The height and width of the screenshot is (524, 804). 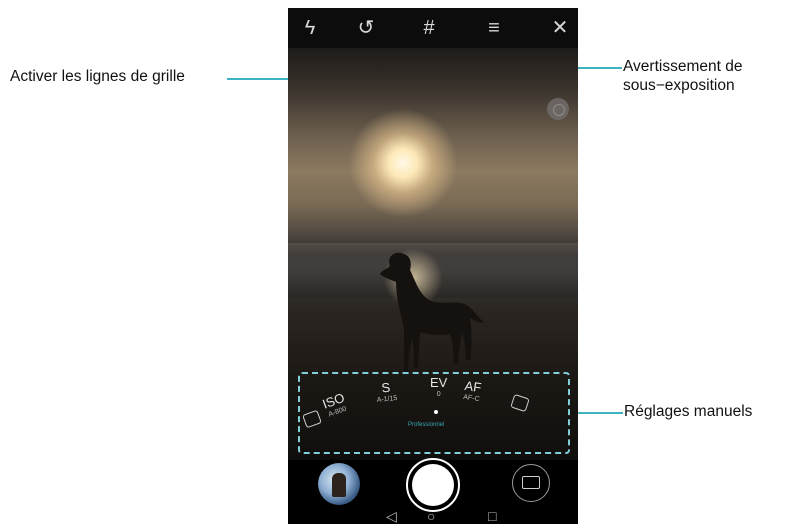 I want to click on grid-lines-icon: #, so click(x=429, y=28).